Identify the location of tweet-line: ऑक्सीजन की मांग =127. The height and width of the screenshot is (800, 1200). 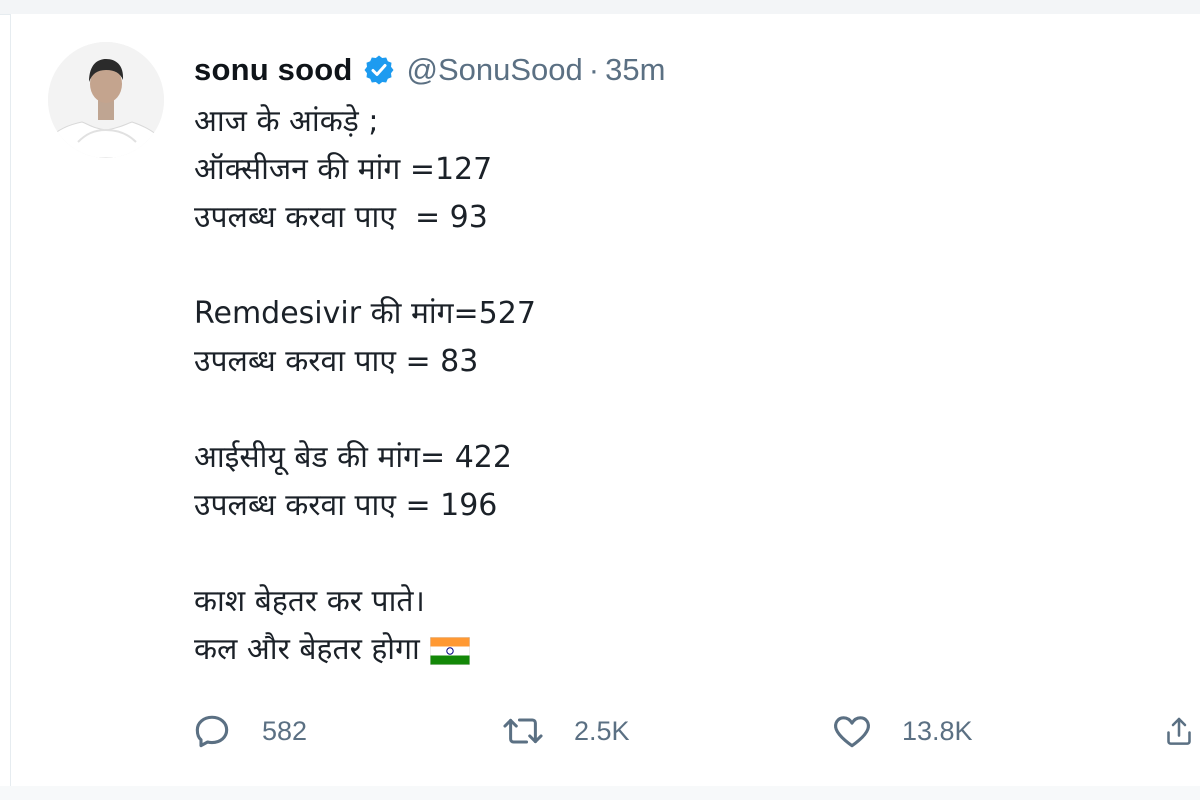
(343, 169).